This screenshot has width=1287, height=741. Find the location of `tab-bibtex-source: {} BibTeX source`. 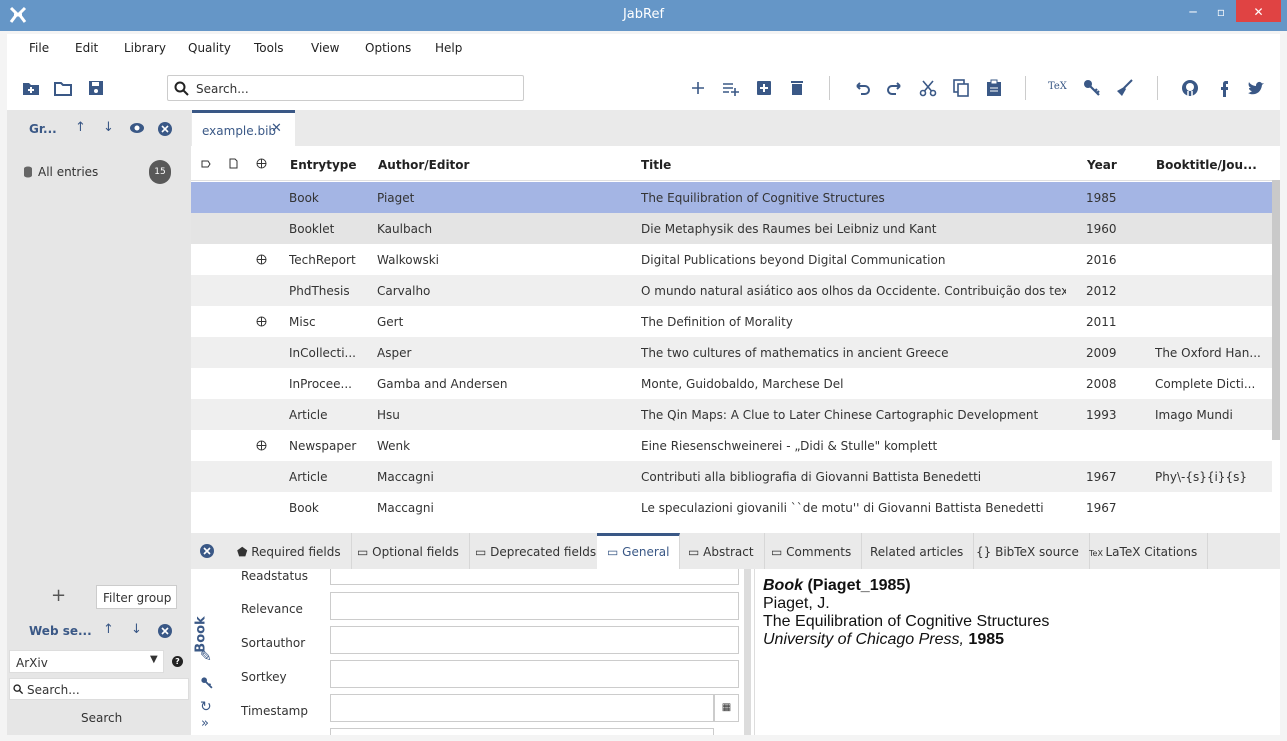

tab-bibtex-source: {} BibTeX source is located at coordinates (1028, 551).